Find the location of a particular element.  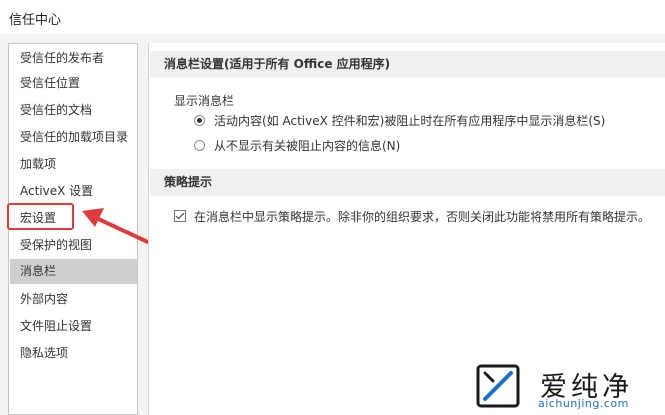

sidebar-item-trusted-locations: 受信任位置 is located at coordinates (73, 83).